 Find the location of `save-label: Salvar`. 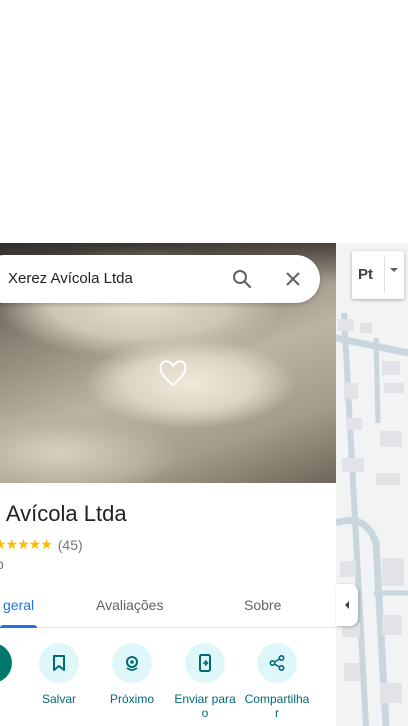

save-label: Salvar is located at coordinates (58, 699).